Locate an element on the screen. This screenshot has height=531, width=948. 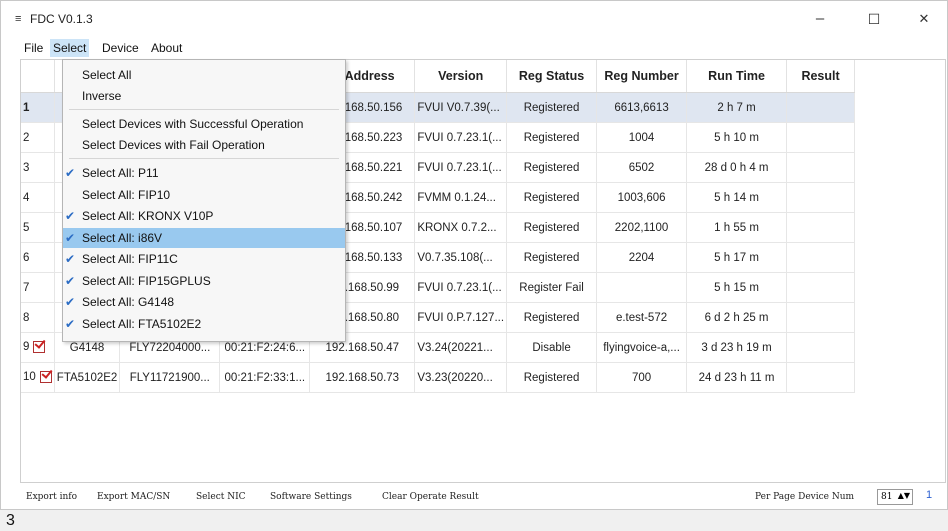
per-page-stepper: 81 ▲▼ is located at coordinates (895, 497).